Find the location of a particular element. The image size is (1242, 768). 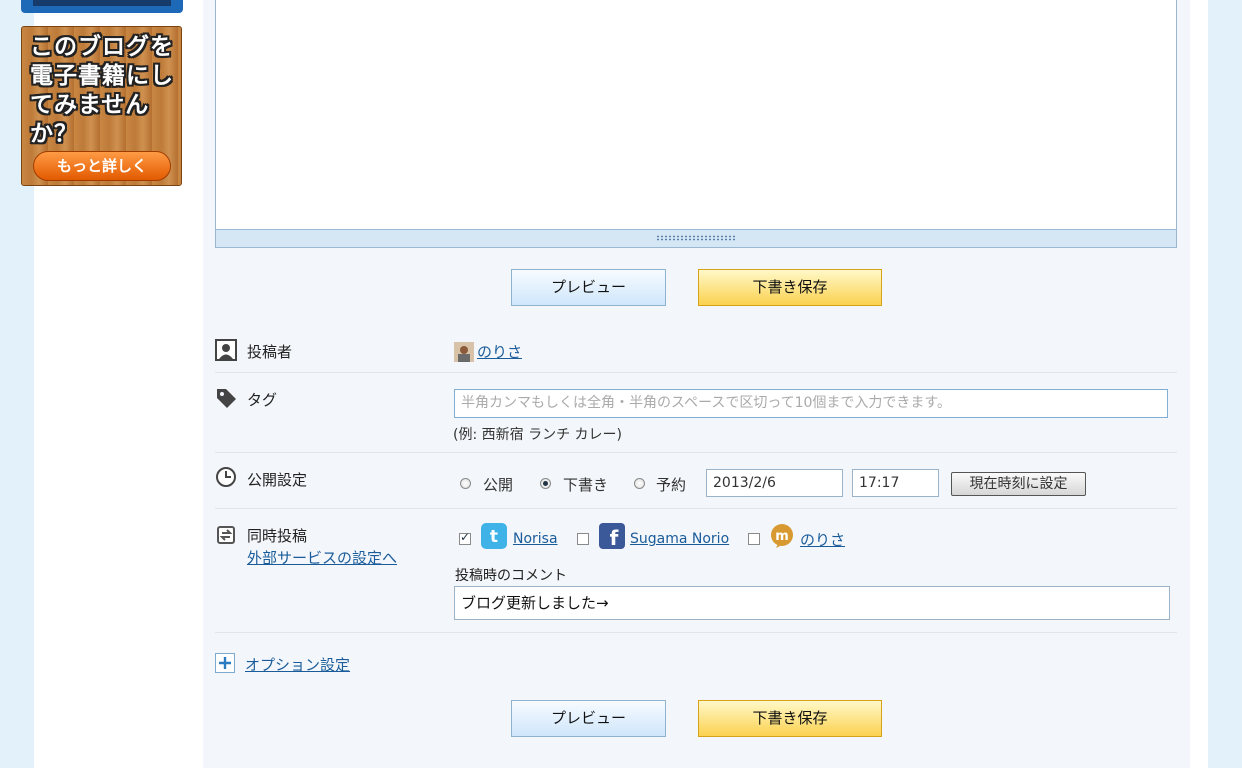

svg-text: t is located at coordinates (494, 537).